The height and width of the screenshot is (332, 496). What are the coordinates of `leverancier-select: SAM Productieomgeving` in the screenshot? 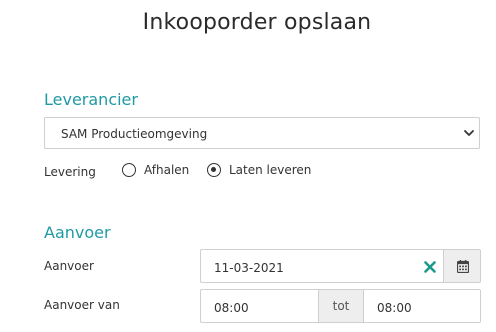 It's located at (262, 133).